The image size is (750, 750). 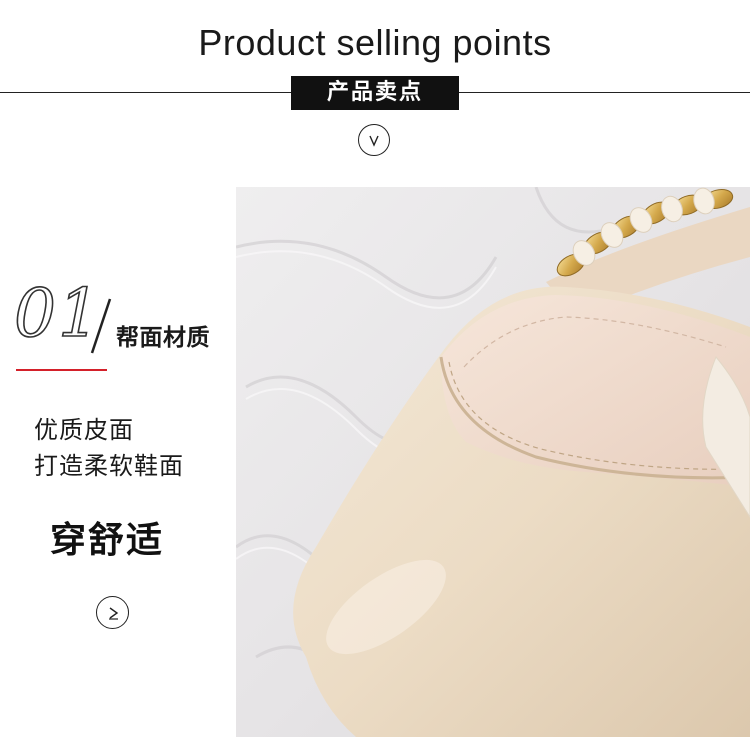 What do you see at coordinates (61, 370) in the screenshot?
I see `accent-underline` at bounding box center [61, 370].